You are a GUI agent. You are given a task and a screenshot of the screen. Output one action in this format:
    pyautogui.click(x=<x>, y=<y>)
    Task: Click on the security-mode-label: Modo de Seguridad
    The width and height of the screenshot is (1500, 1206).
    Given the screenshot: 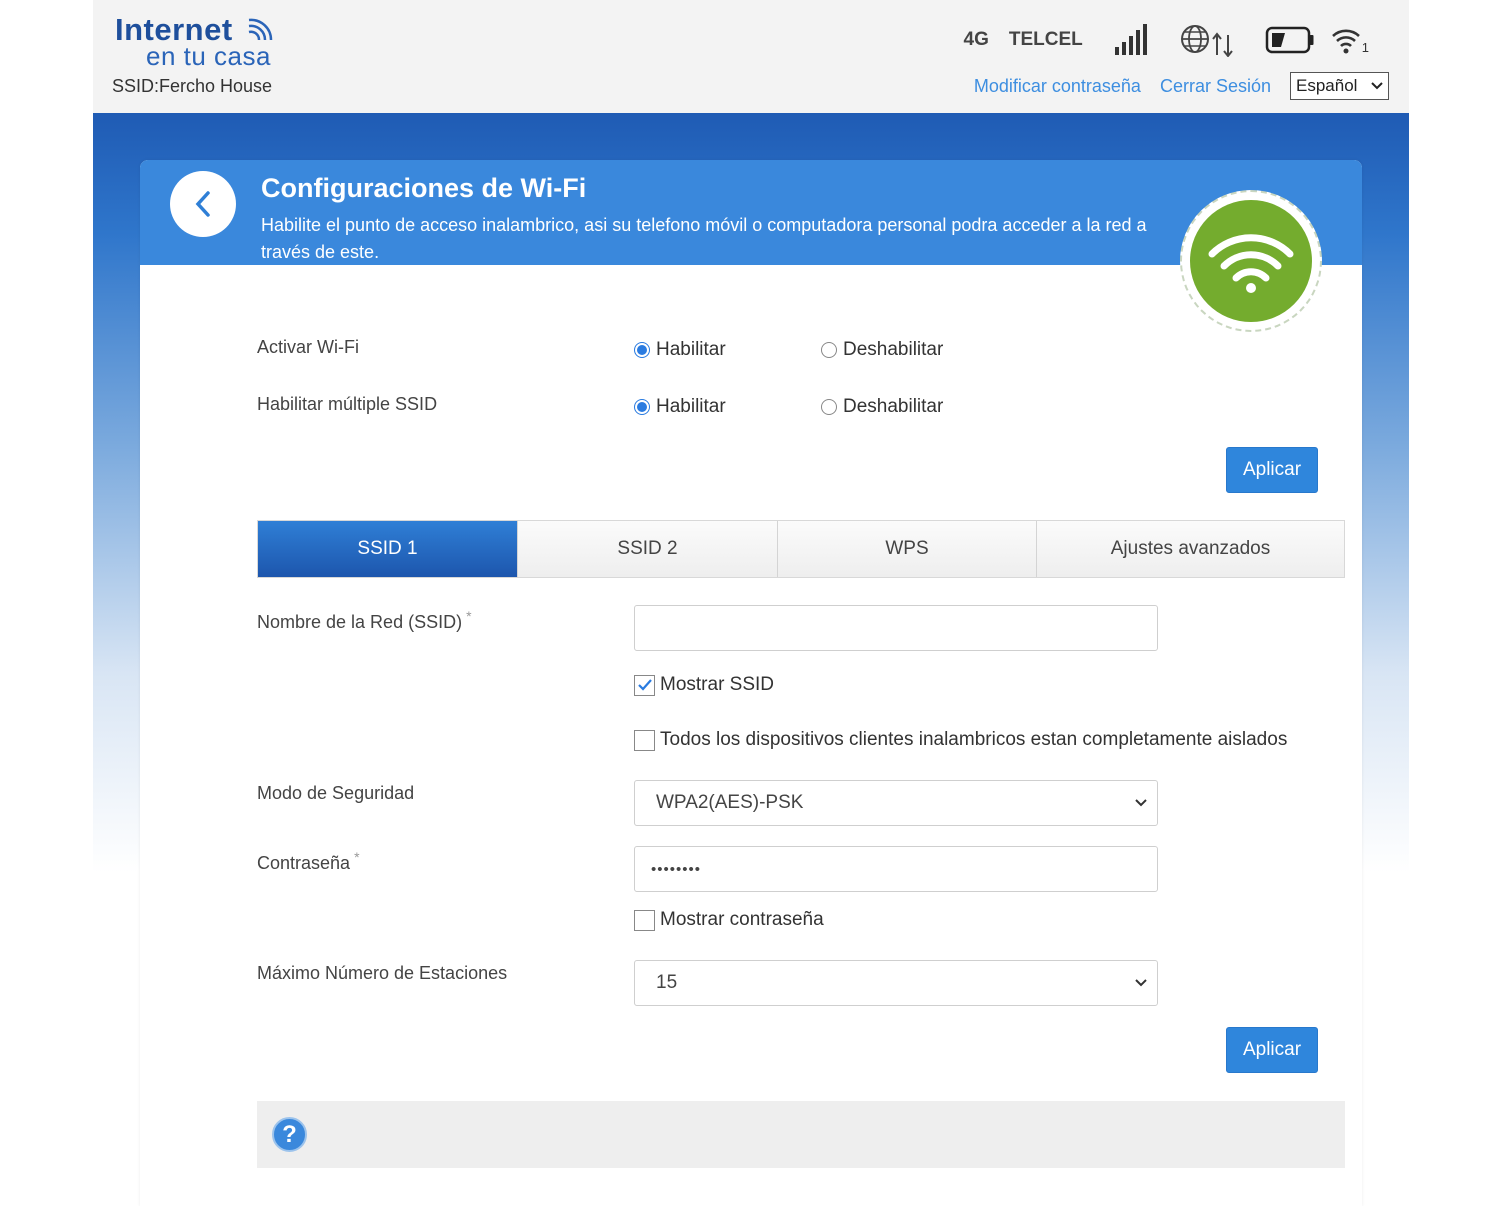 What is the action you would take?
    pyautogui.click(x=336, y=793)
    